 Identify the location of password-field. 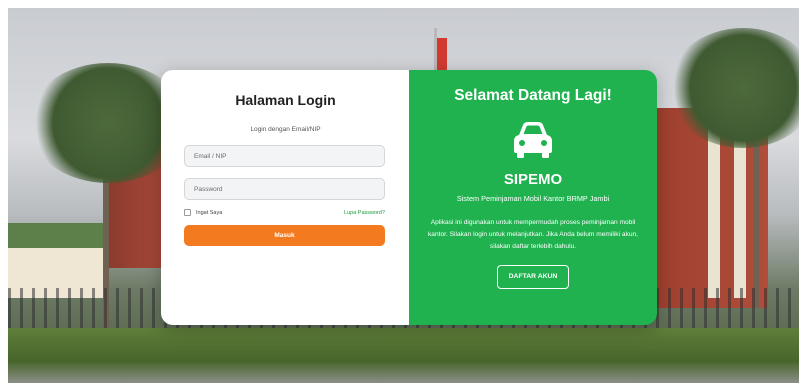
(284, 189).